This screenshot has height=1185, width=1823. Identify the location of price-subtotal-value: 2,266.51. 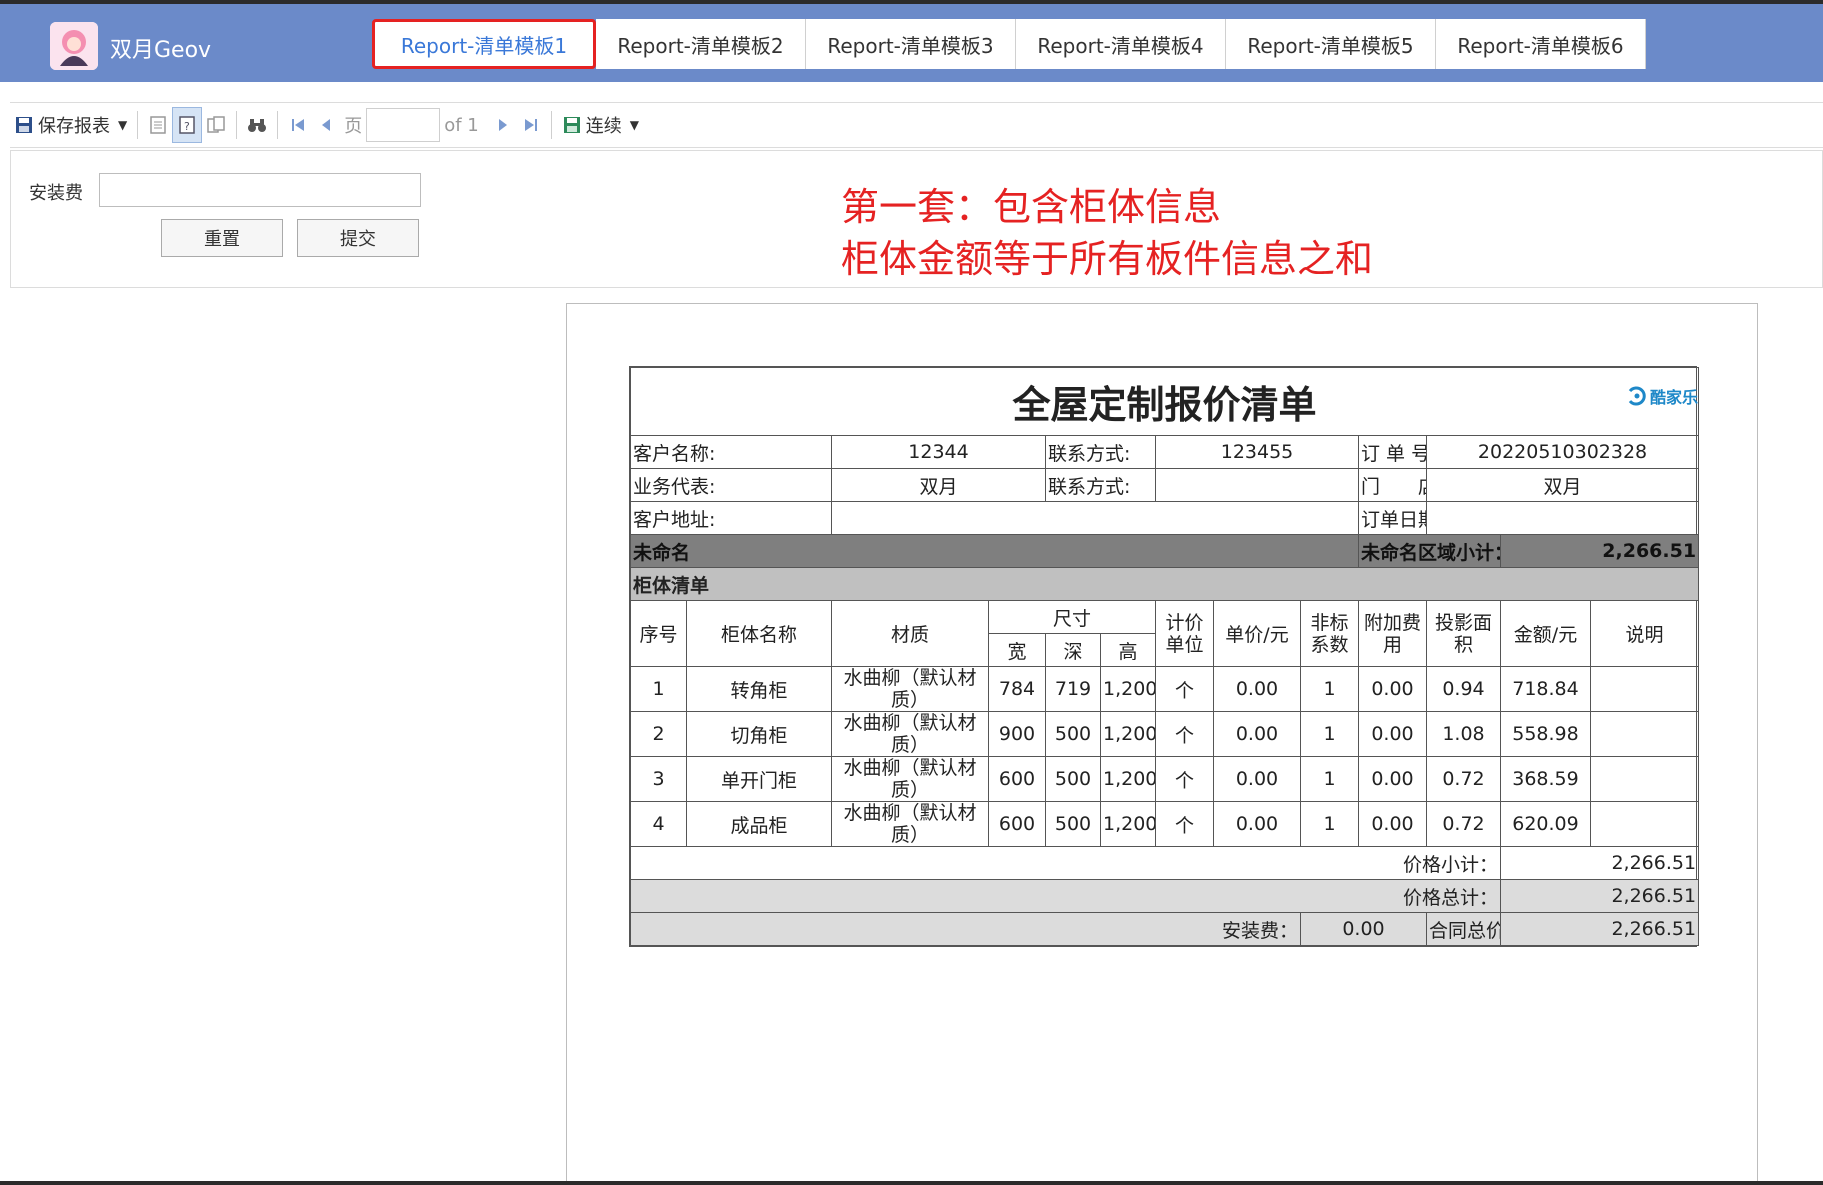
(1599, 863).